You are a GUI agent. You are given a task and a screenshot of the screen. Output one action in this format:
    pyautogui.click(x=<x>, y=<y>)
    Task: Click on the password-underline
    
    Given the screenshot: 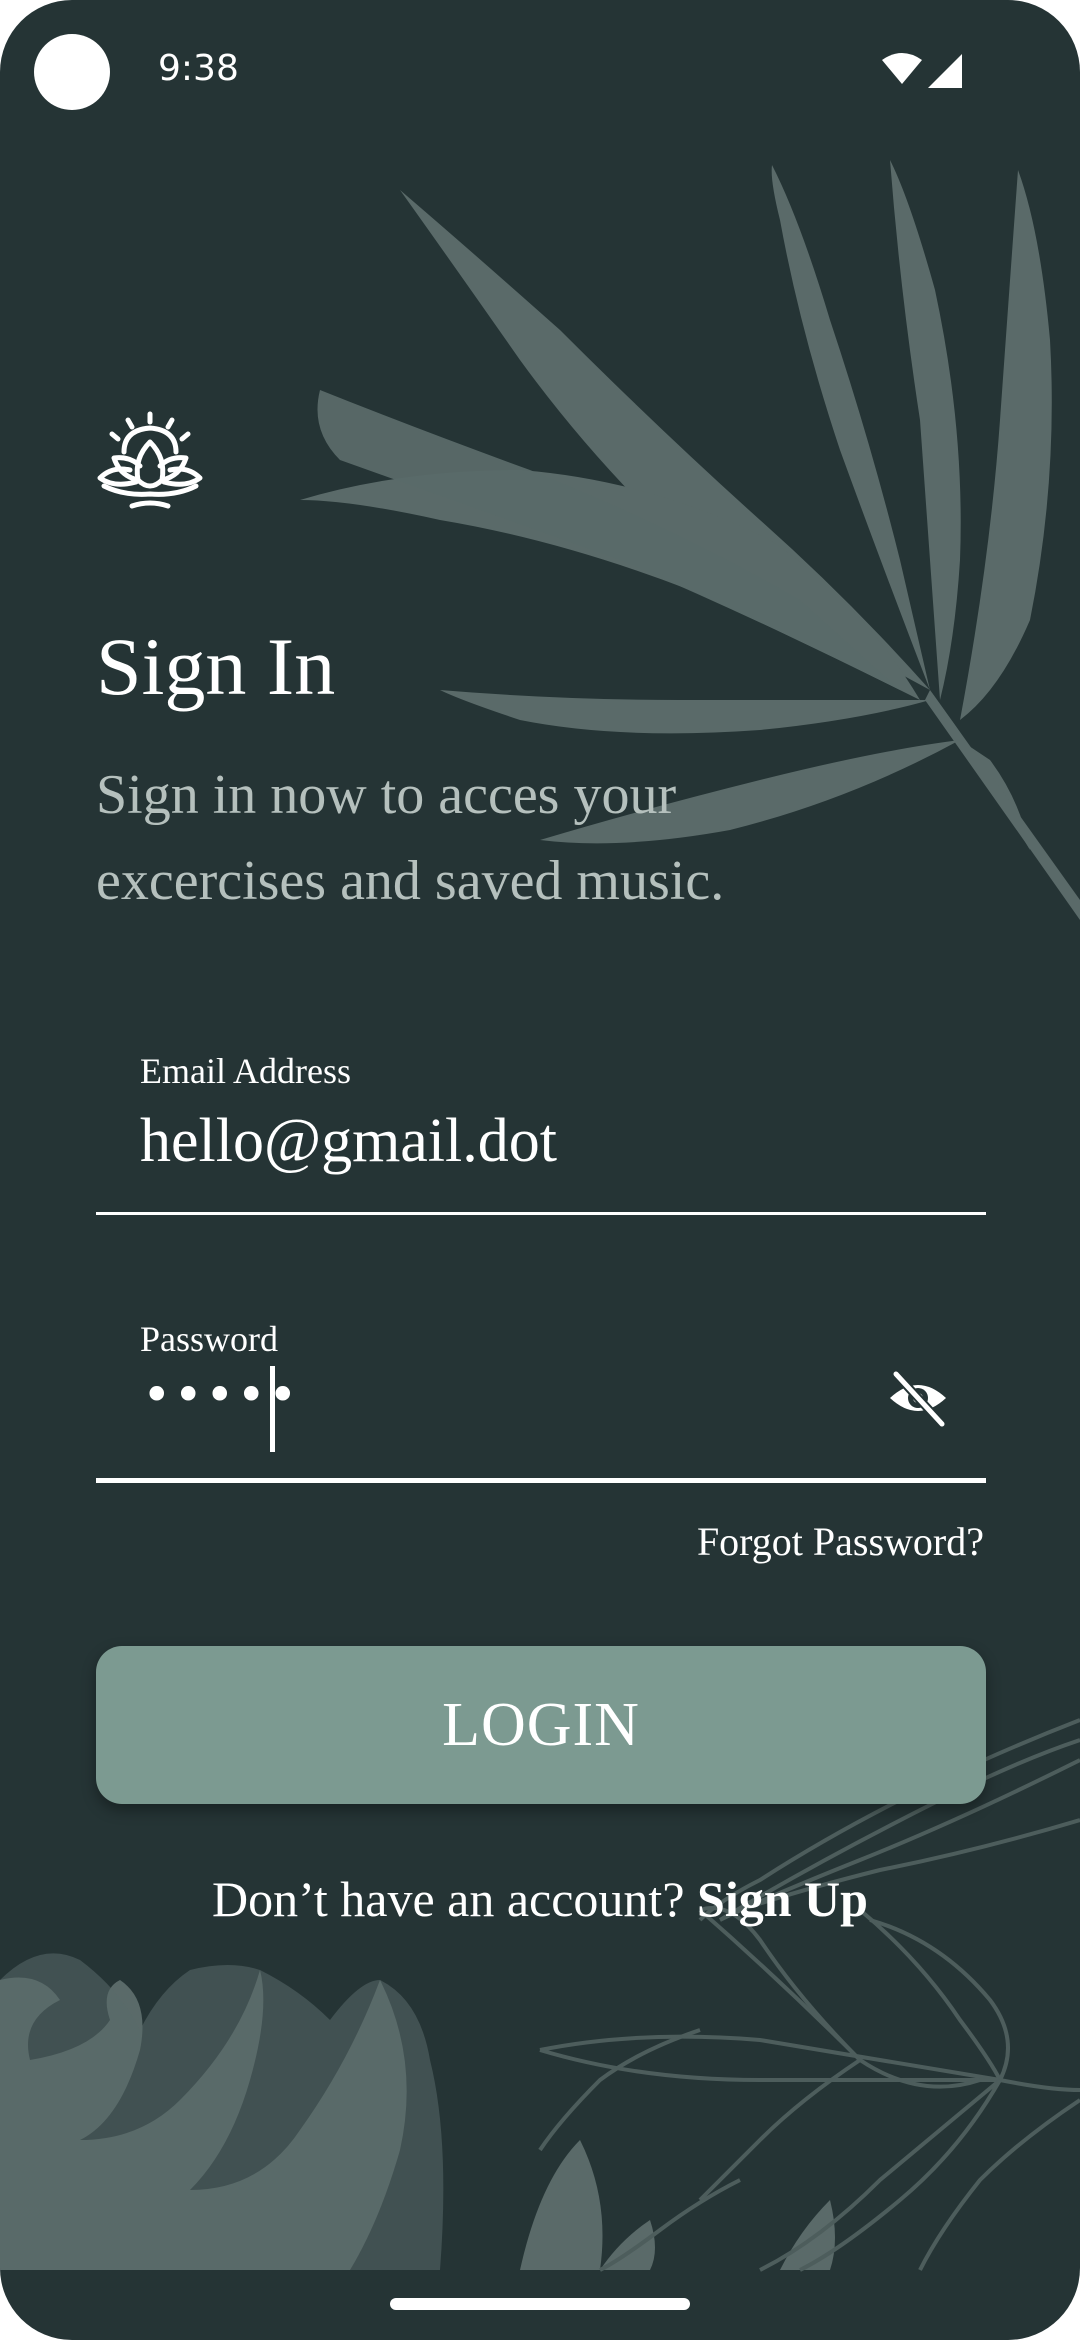 What is the action you would take?
    pyautogui.click(x=541, y=1480)
    